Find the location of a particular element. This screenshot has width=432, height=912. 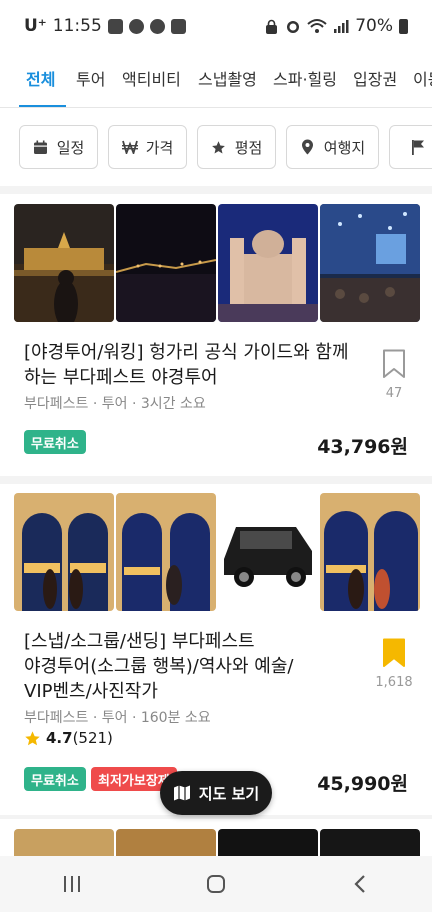

flag-icon is located at coordinates (418, 147).